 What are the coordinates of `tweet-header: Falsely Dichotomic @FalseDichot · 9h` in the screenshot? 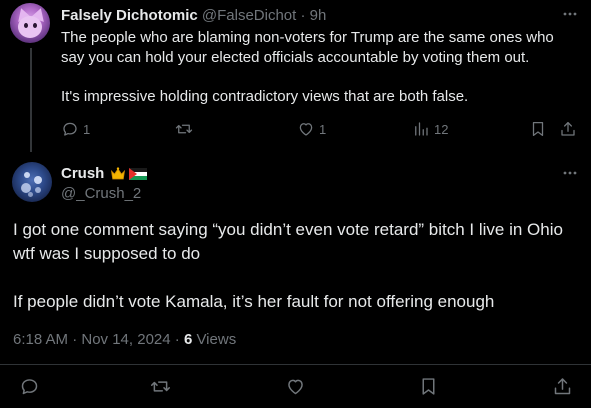 It's located at (193, 16).